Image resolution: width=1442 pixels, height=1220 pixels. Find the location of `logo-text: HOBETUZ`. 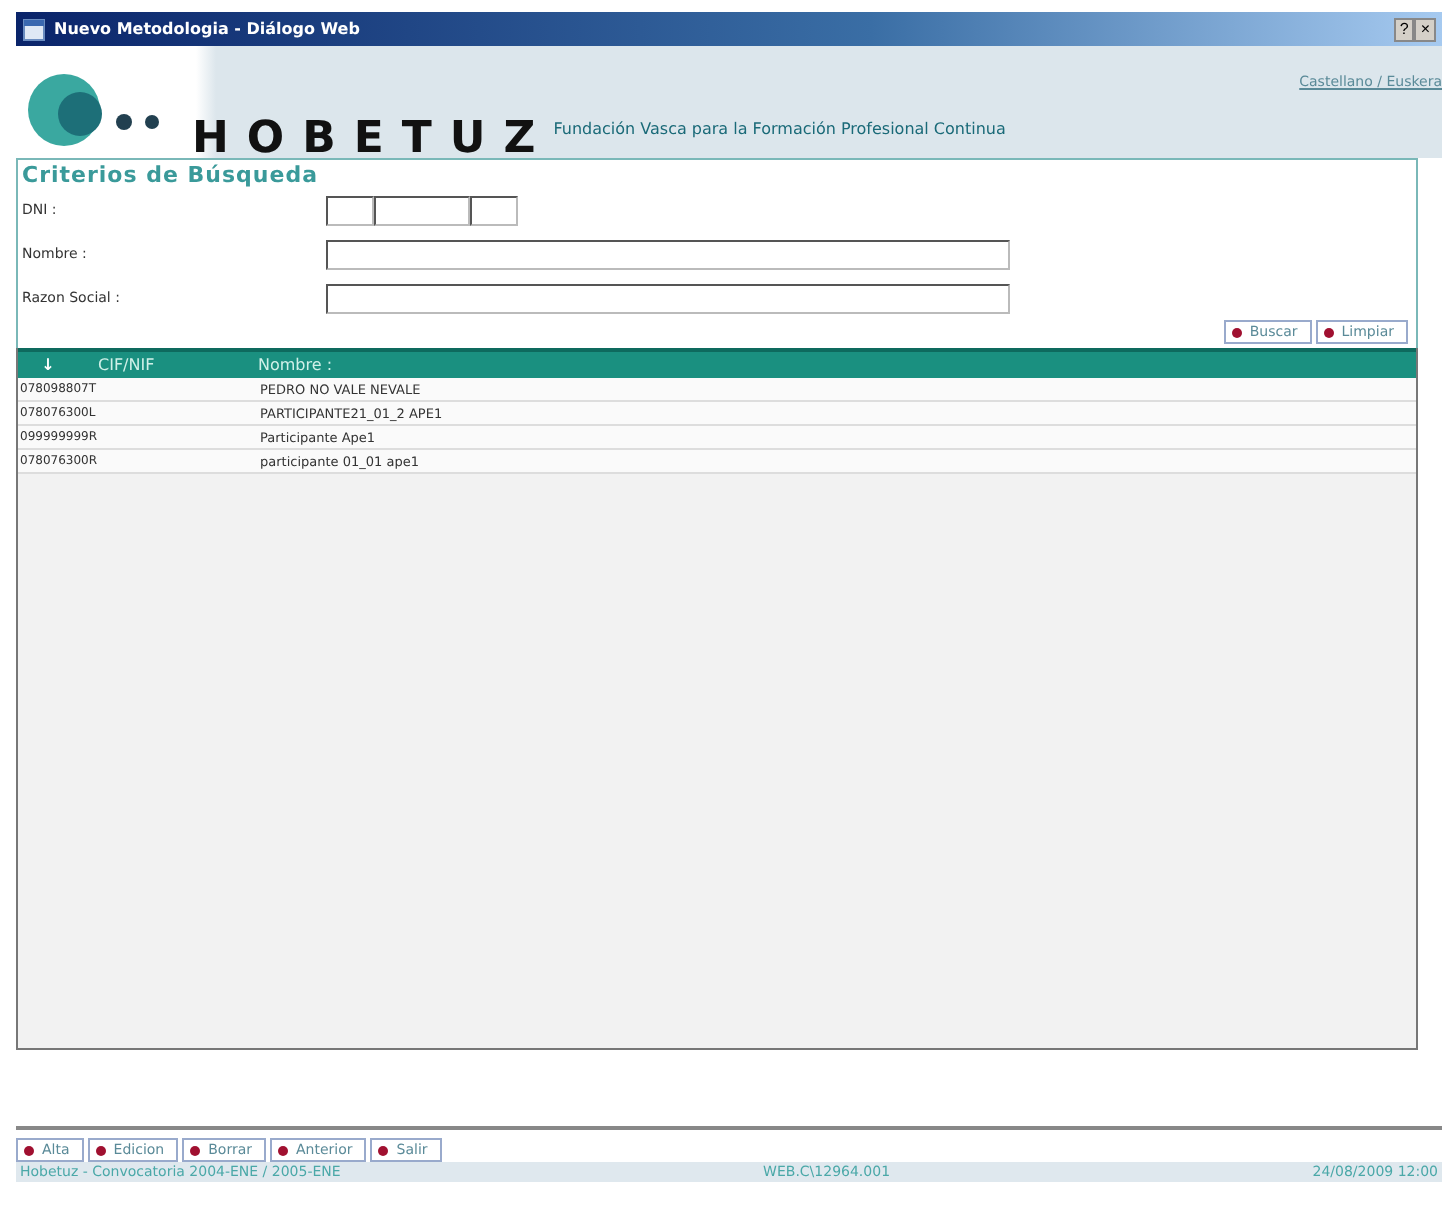

logo-text: HOBETUZ is located at coordinates (373, 140).